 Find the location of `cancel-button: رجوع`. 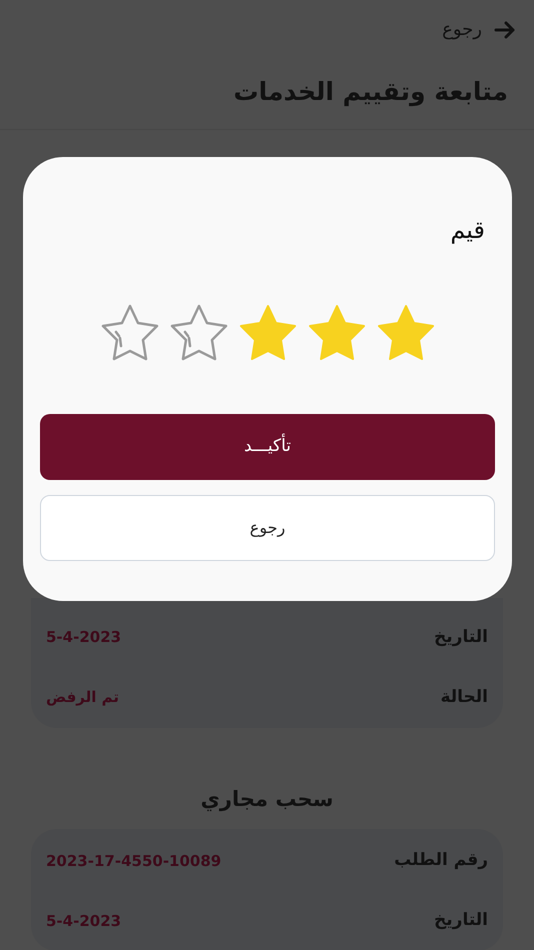

cancel-button: رجوع is located at coordinates (267, 528).